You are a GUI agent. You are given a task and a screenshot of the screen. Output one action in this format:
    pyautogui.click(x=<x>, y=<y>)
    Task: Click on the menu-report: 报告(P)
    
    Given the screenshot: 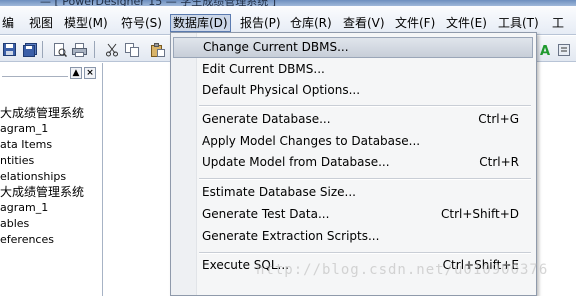 What is the action you would take?
    pyautogui.click(x=260, y=23)
    